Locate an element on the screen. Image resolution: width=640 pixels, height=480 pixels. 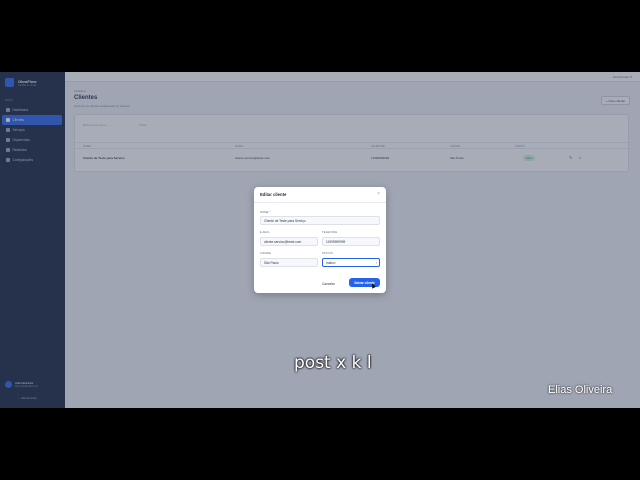
phone-label: TELEFONE is located at coordinates (330, 232).